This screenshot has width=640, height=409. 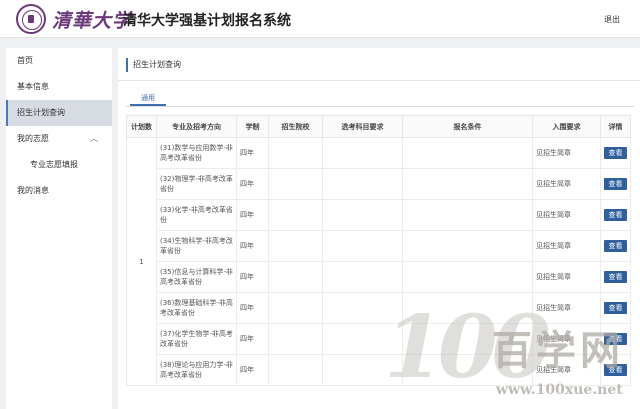 I want to click on table-row: (35)信息与计算科学-非高考改革省份 四年 见招生简章 查看, so click(x=379, y=277).